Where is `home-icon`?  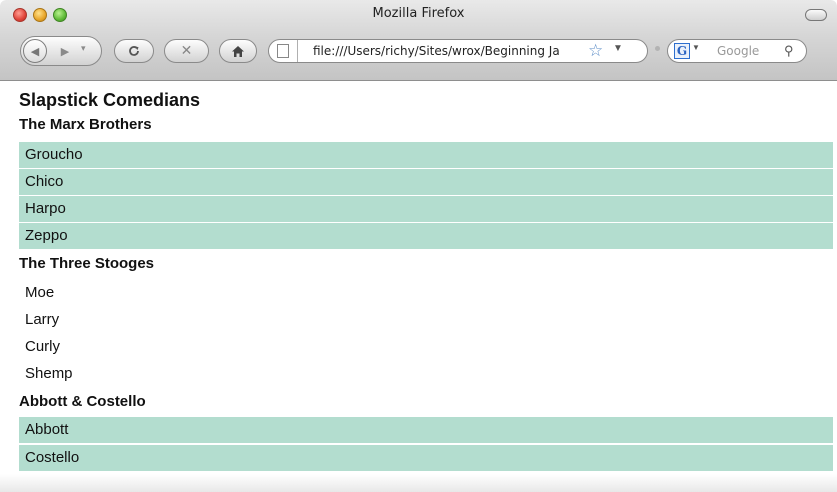
home-icon is located at coordinates (238, 51).